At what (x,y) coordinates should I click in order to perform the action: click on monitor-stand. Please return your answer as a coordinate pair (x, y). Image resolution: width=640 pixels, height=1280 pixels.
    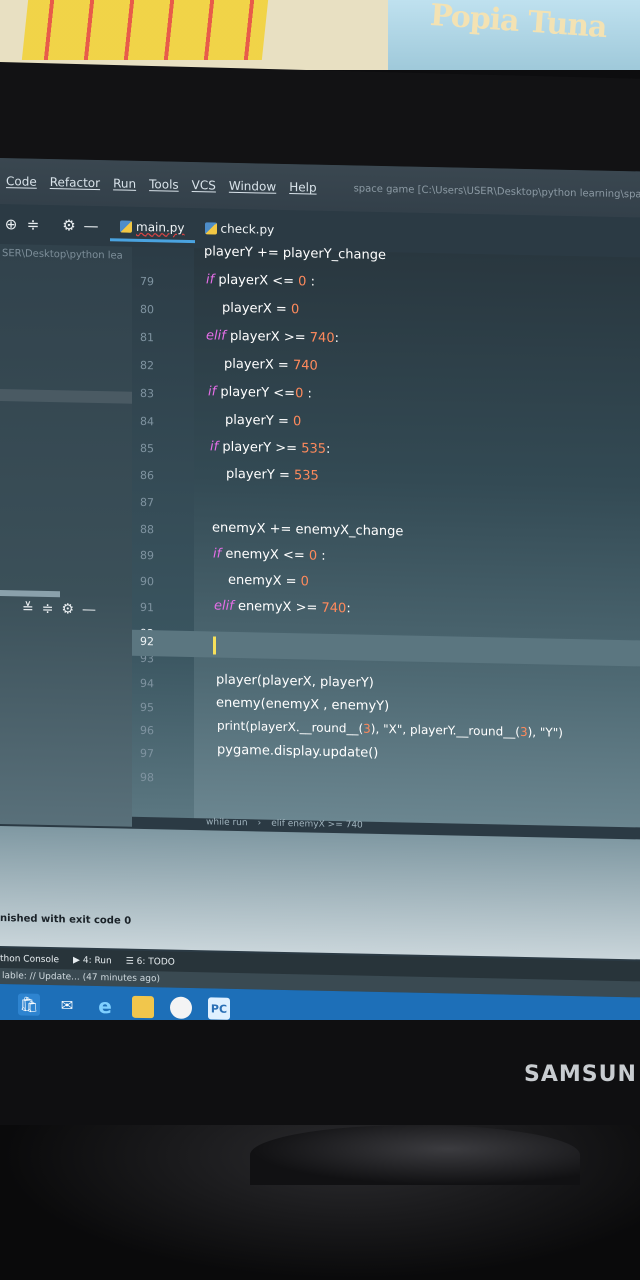
    Looking at the image, I should click on (415, 1155).